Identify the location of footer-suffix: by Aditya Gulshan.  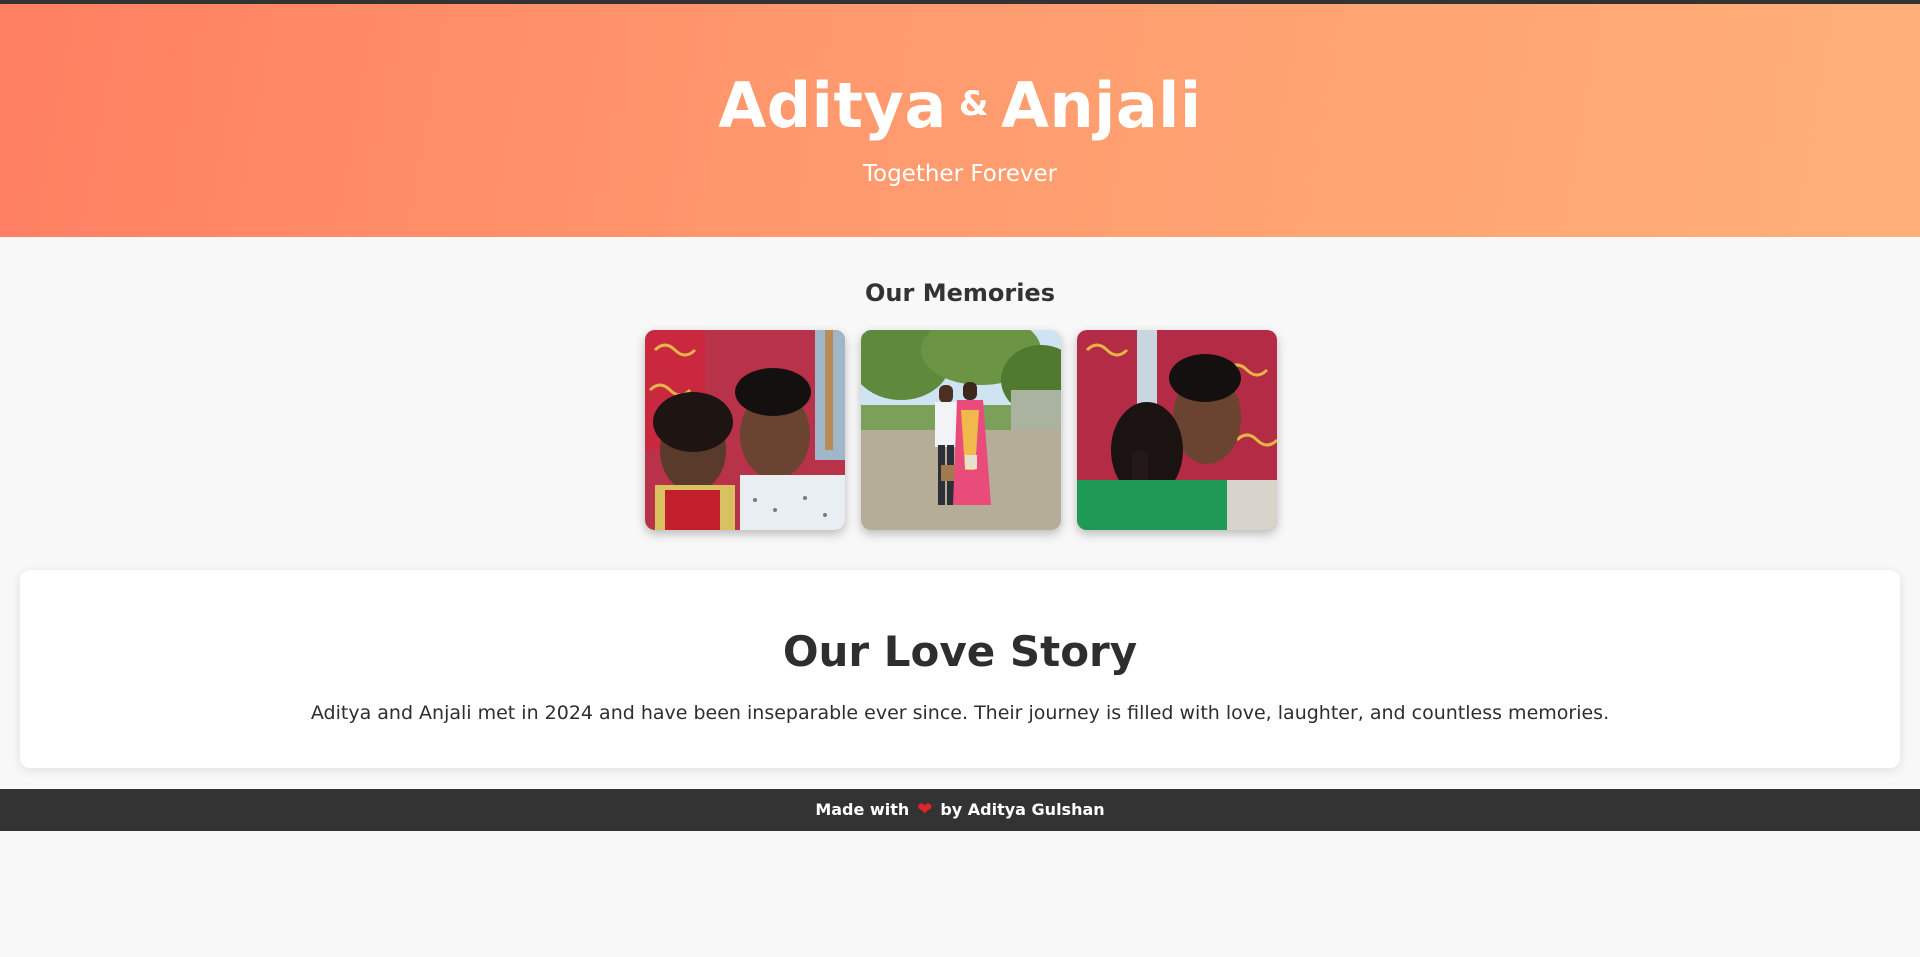
(1022, 809).